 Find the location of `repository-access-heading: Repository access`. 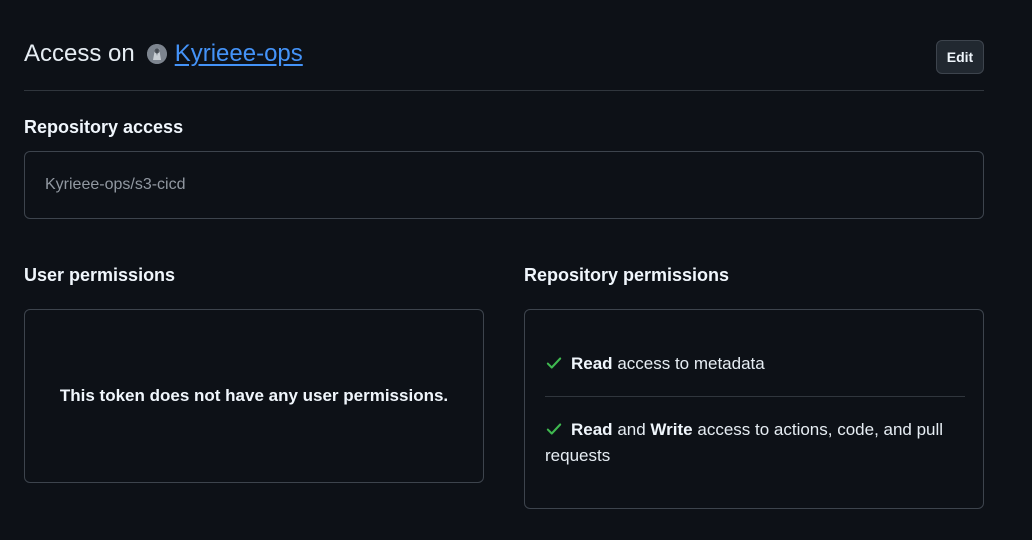

repository-access-heading: Repository access is located at coordinates (104, 127).